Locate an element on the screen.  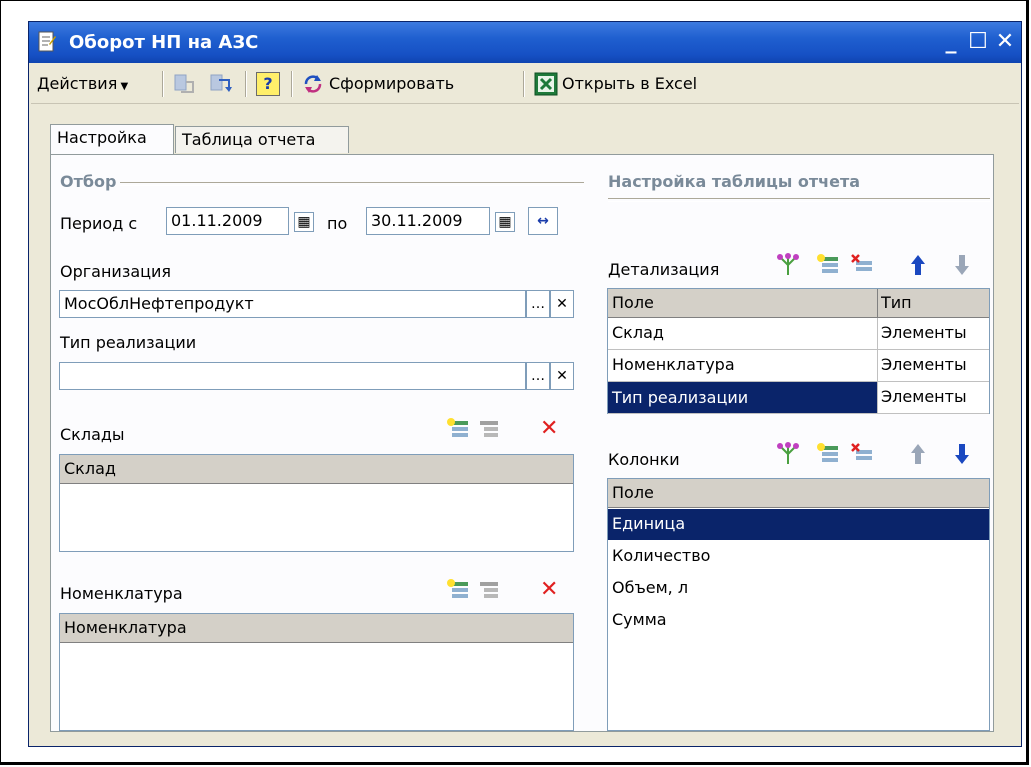
organization-label: Организация is located at coordinates (116, 271).